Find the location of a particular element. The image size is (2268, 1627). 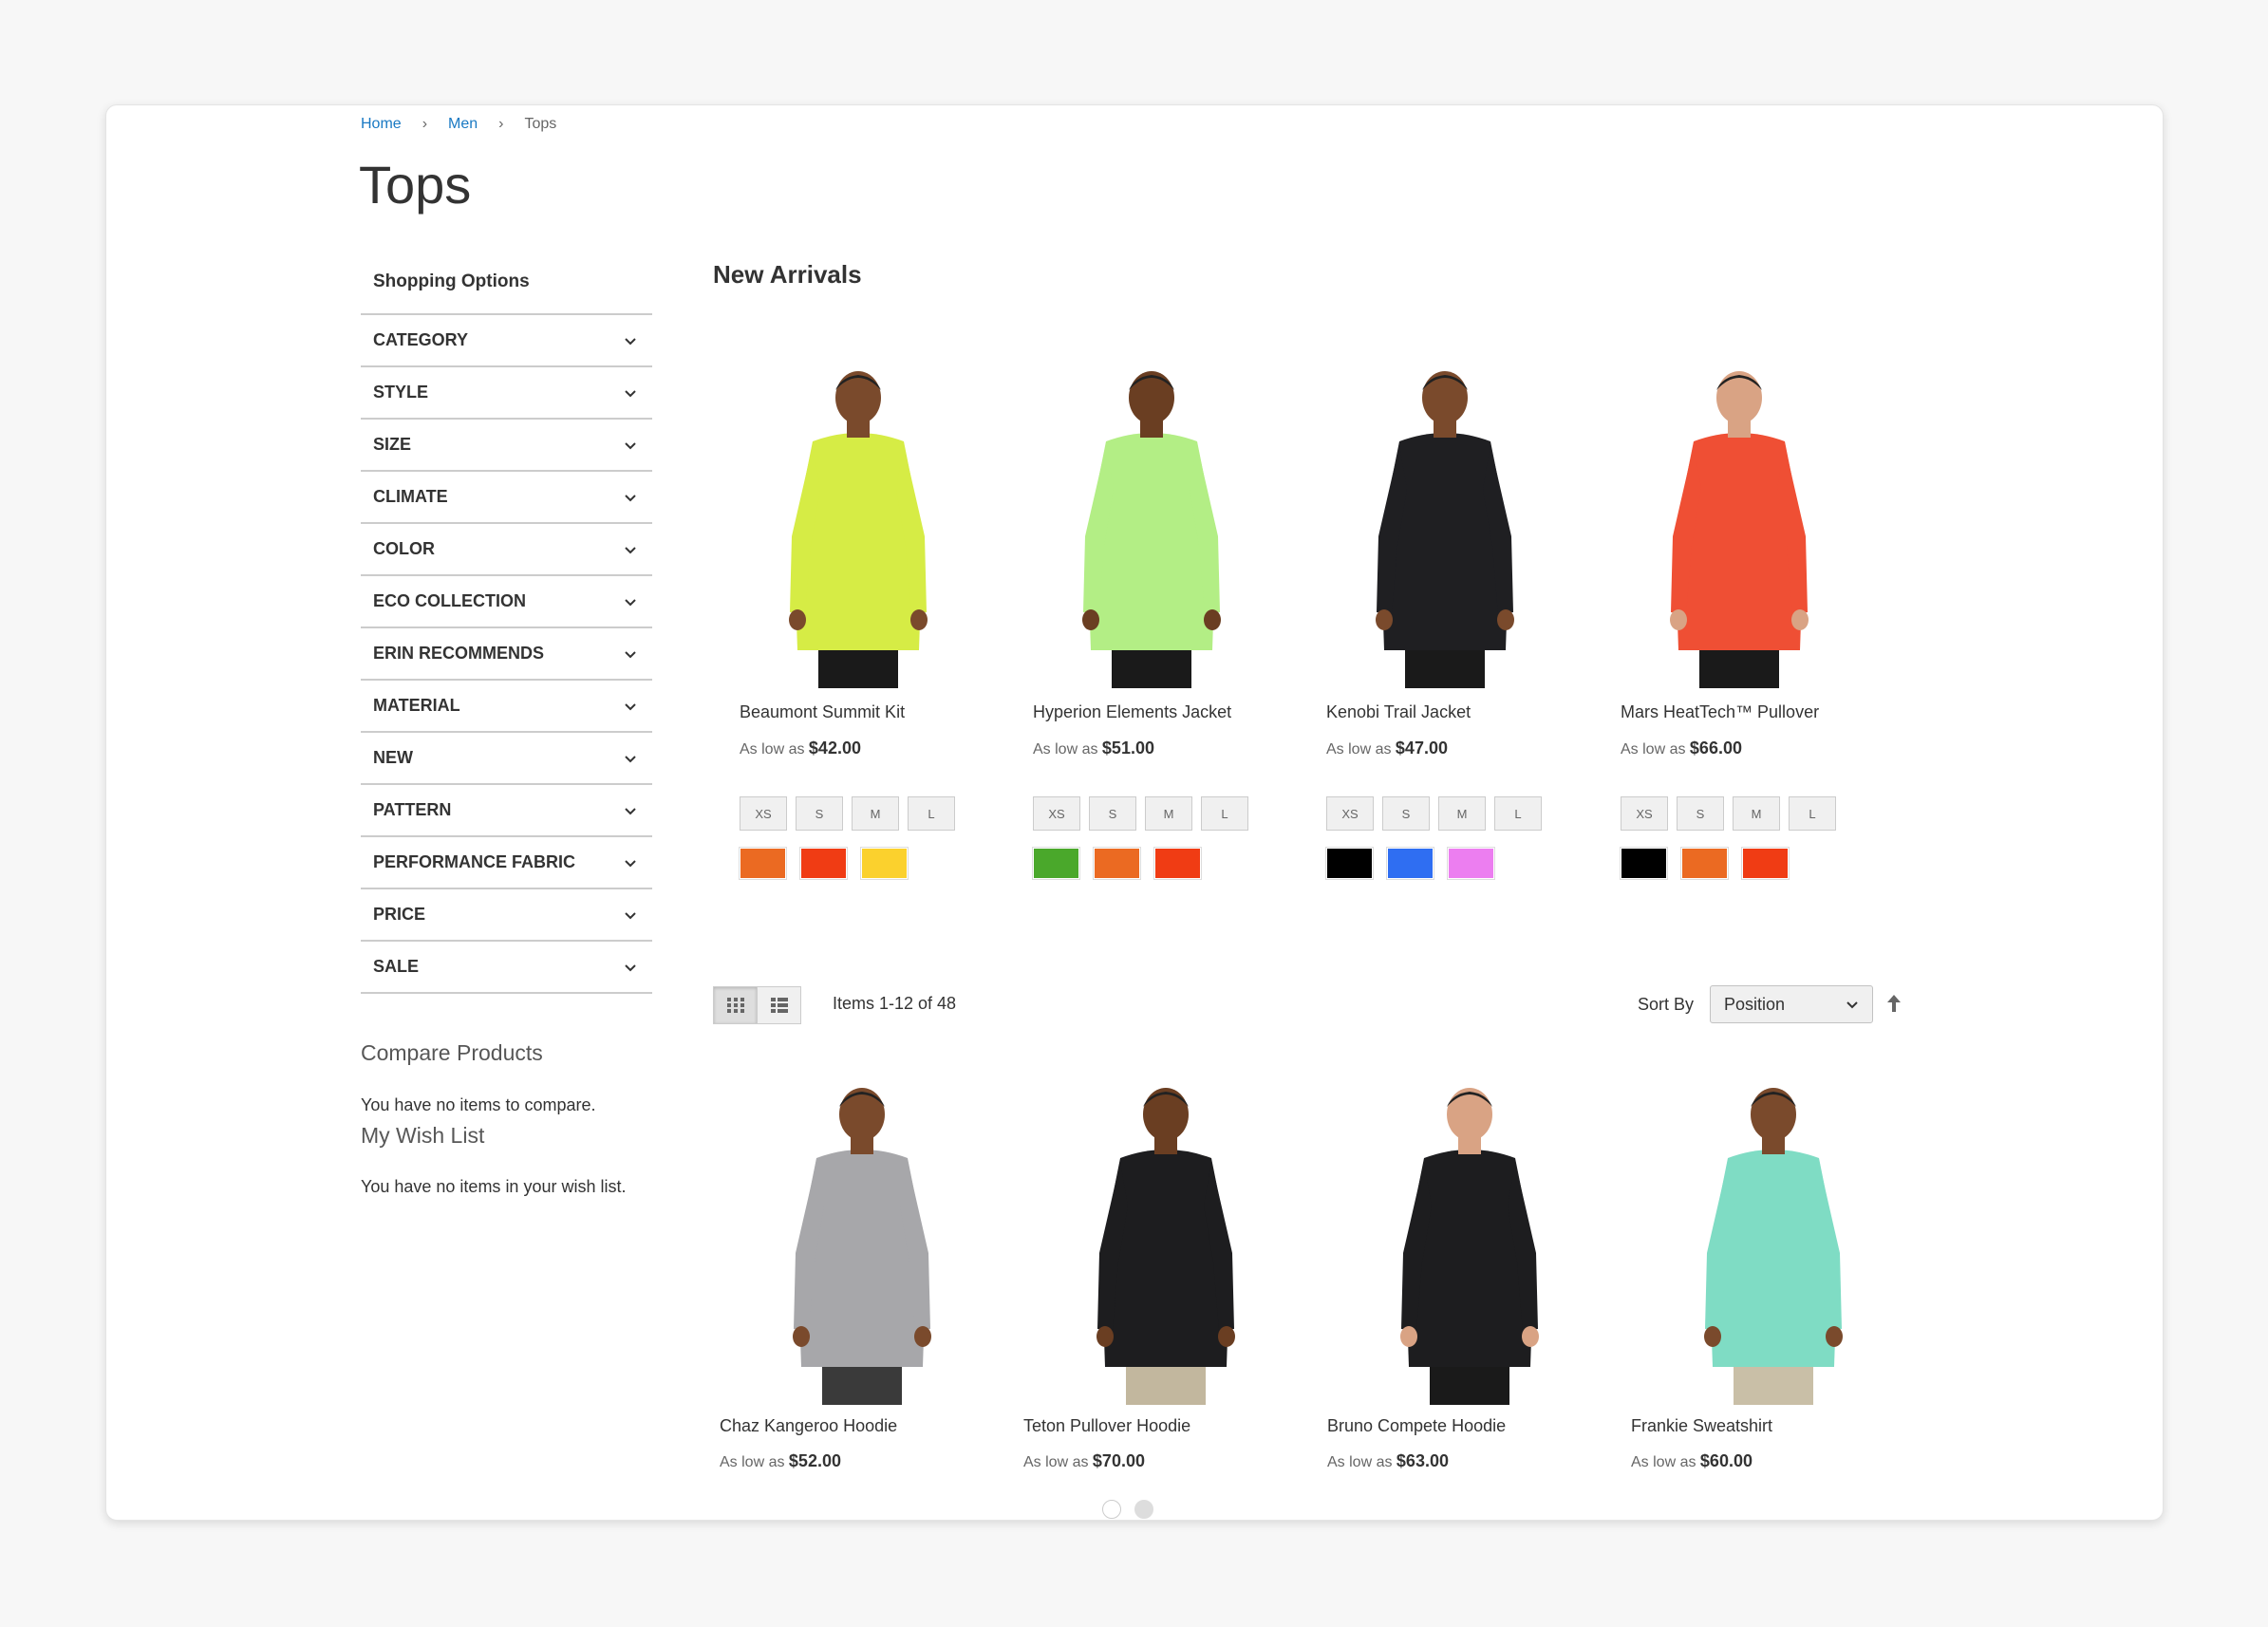

size-options: XS S M L is located at coordinates (1739, 813).